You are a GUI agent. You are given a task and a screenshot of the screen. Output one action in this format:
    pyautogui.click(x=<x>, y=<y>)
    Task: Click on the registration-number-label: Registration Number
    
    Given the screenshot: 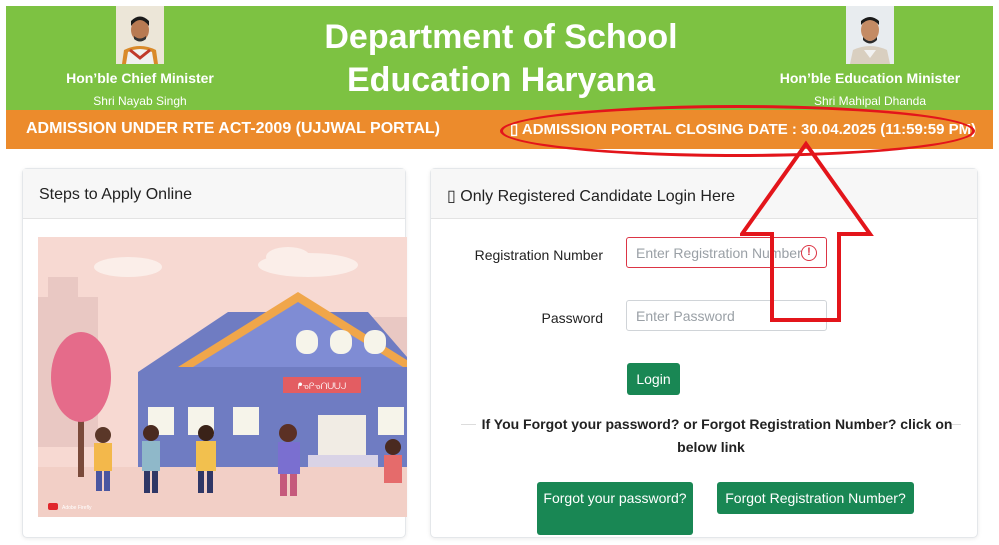 What is the action you would take?
    pyautogui.click(x=538, y=255)
    